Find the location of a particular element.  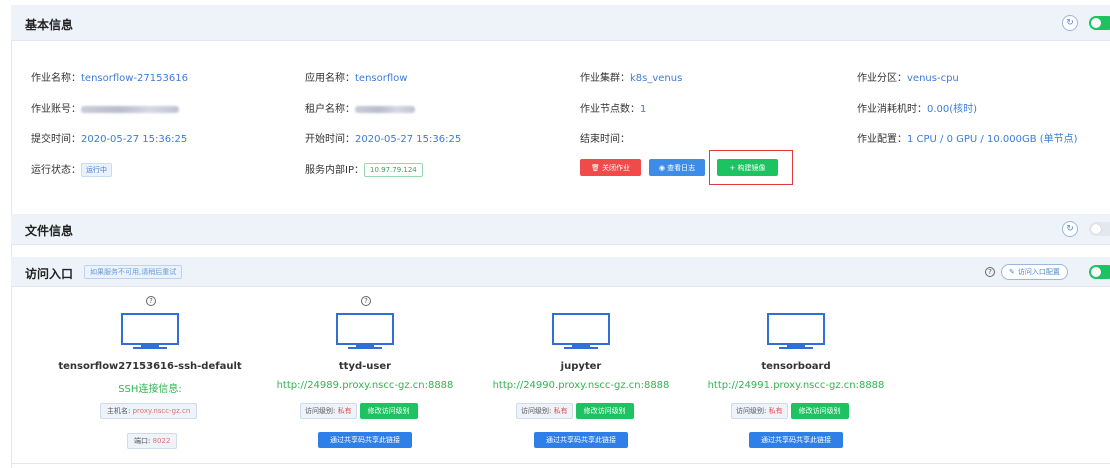

service-name: tensorboard is located at coordinates (796, 366).